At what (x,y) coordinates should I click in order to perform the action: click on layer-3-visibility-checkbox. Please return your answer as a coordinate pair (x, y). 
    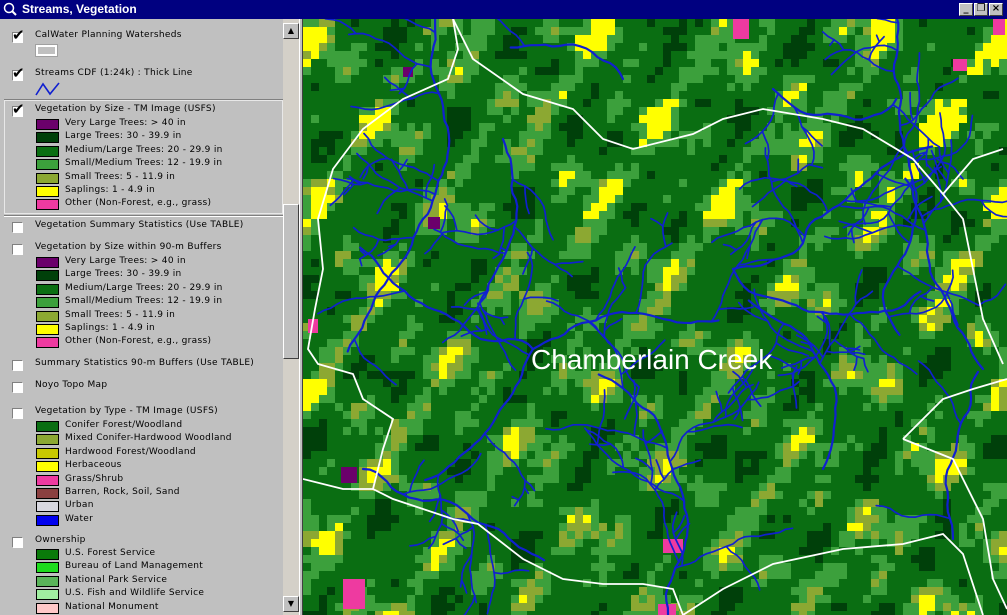
    Looking at the image, I should click on (17, 227).